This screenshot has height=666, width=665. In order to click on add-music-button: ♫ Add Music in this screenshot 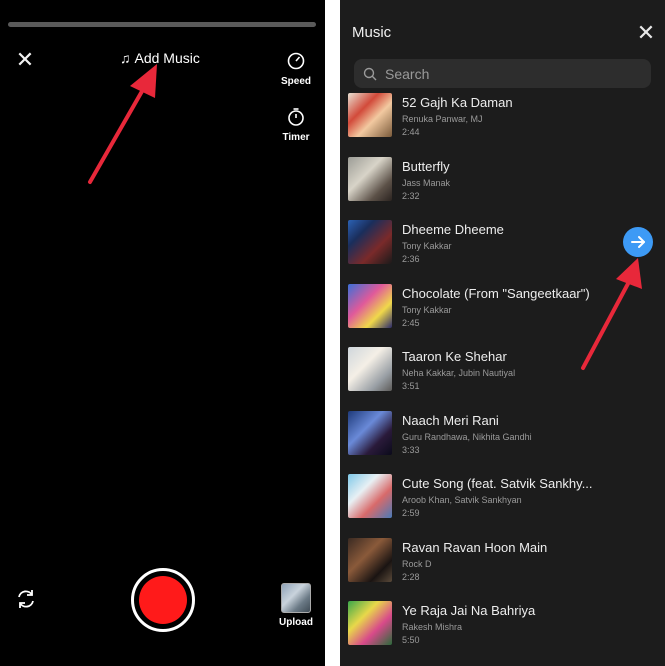, I will do `click(160, 58)`.